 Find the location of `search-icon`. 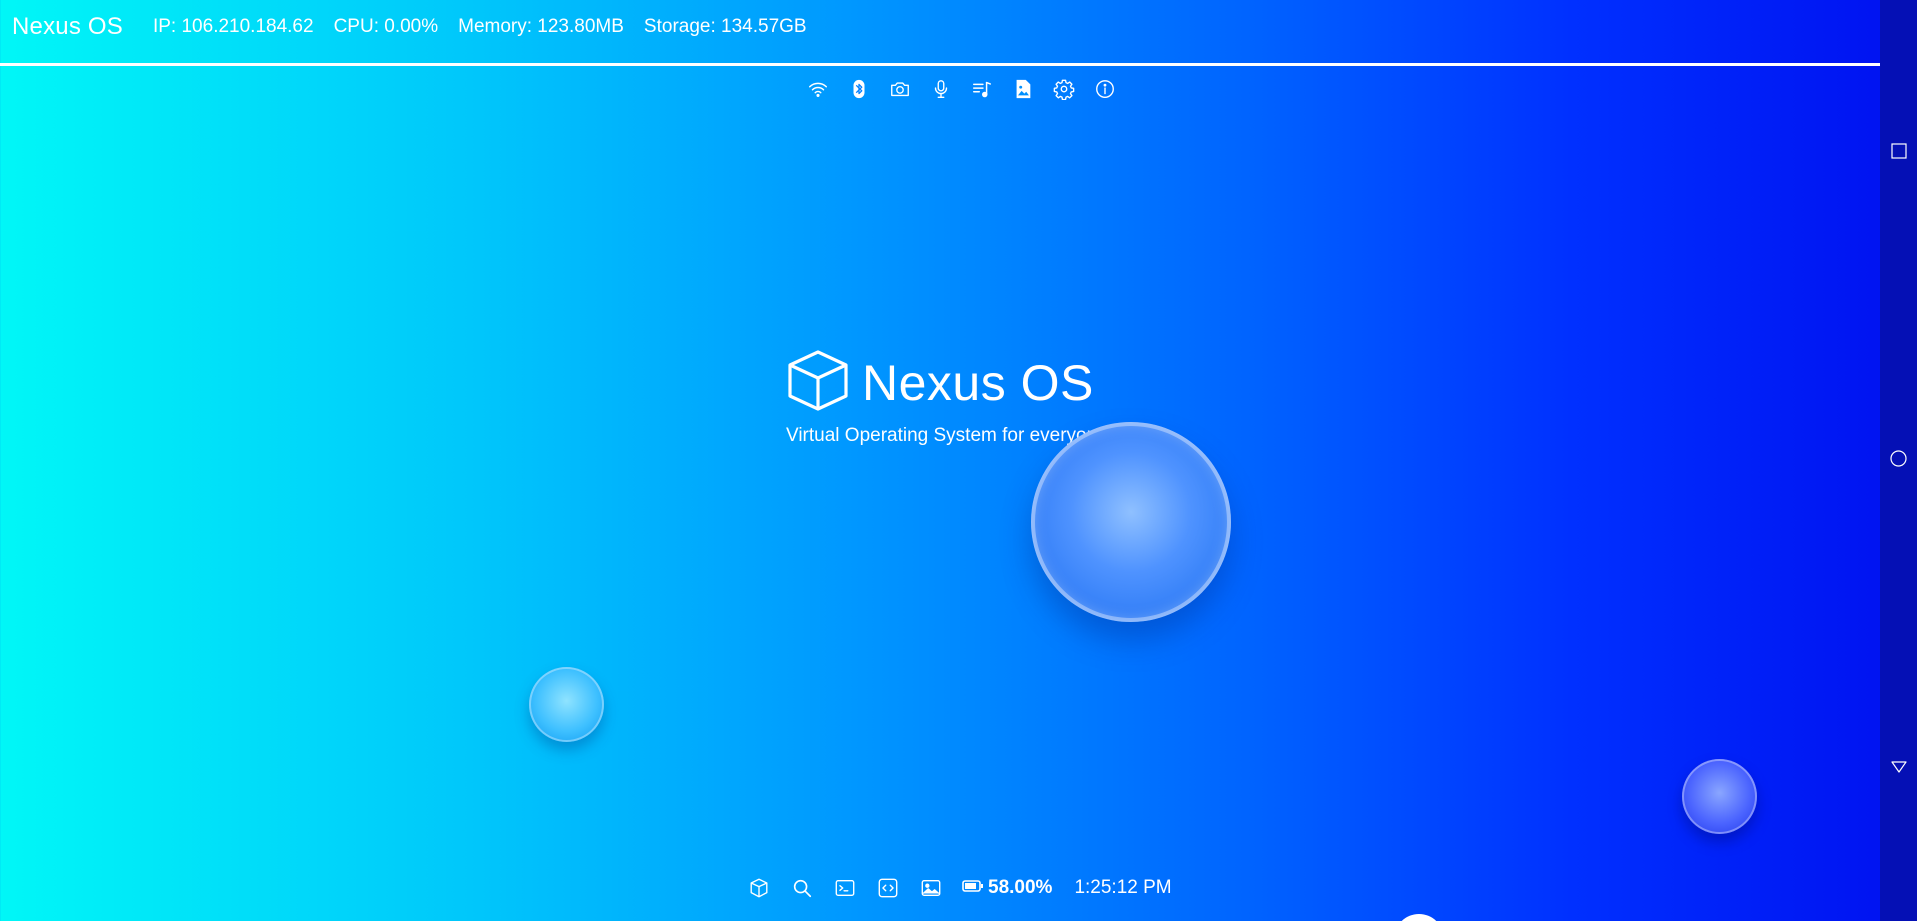

search-icon is located at coordinates (802, 888).